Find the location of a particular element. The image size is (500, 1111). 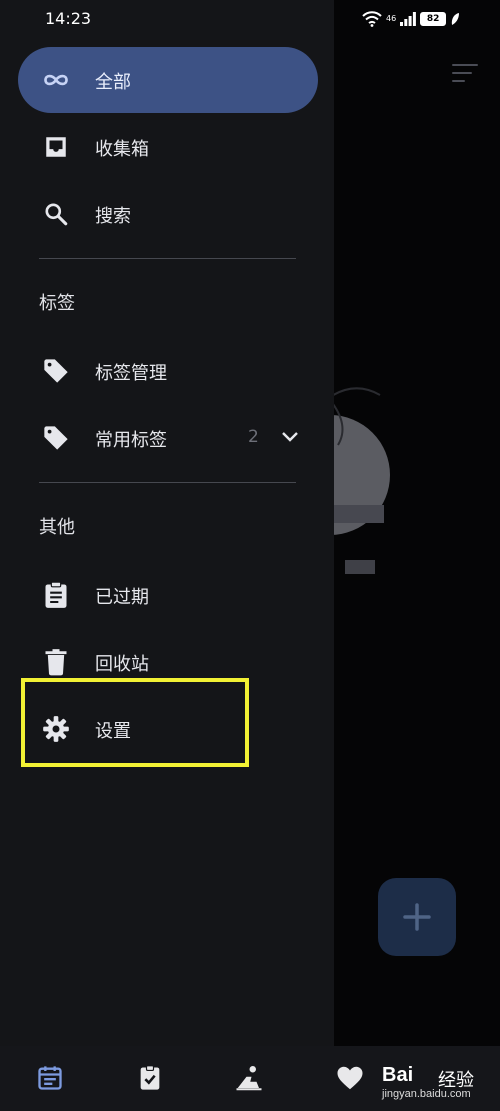

watermark-brand: Bai is located at coordinates (398, 1075).